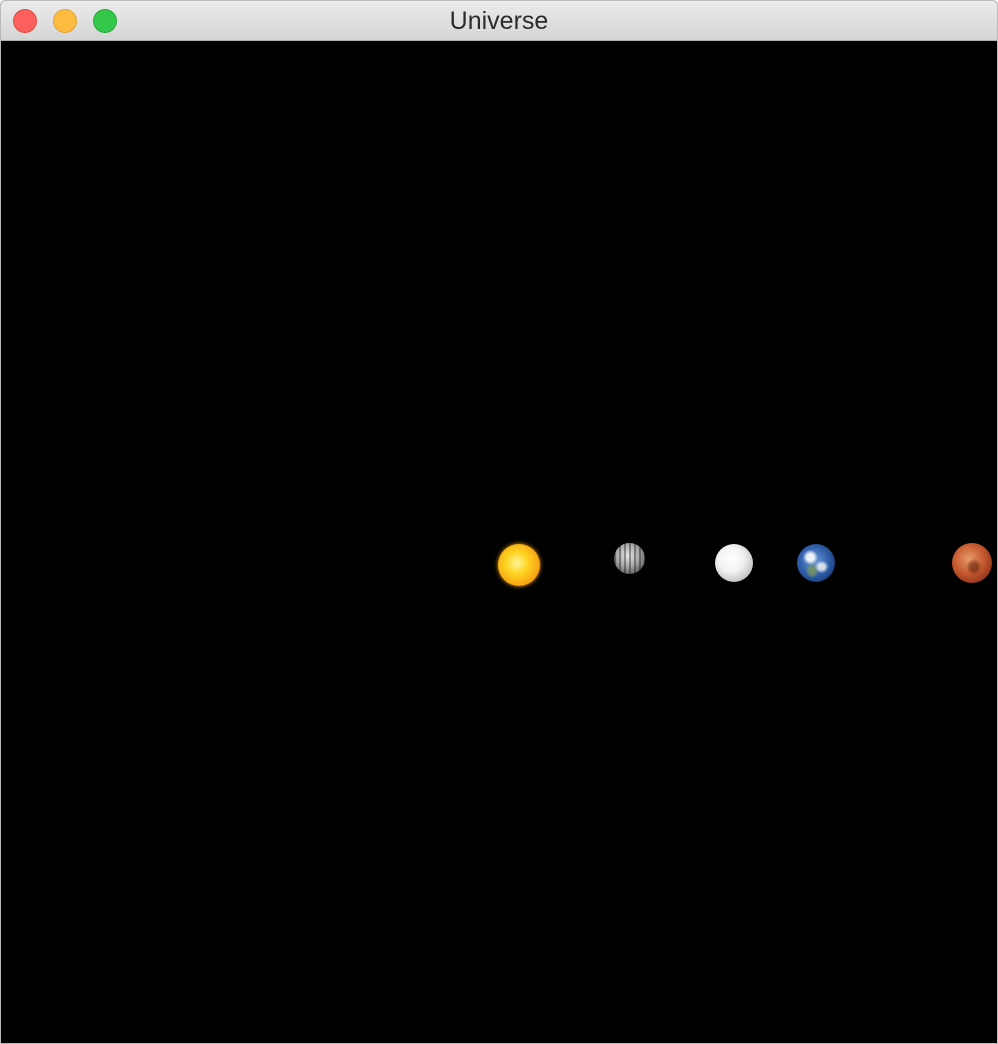 This screenshot has height=1044, width=998. Describe the element at coordinates (519, 565) in the screenshot. I see `sun-icon` at that location.